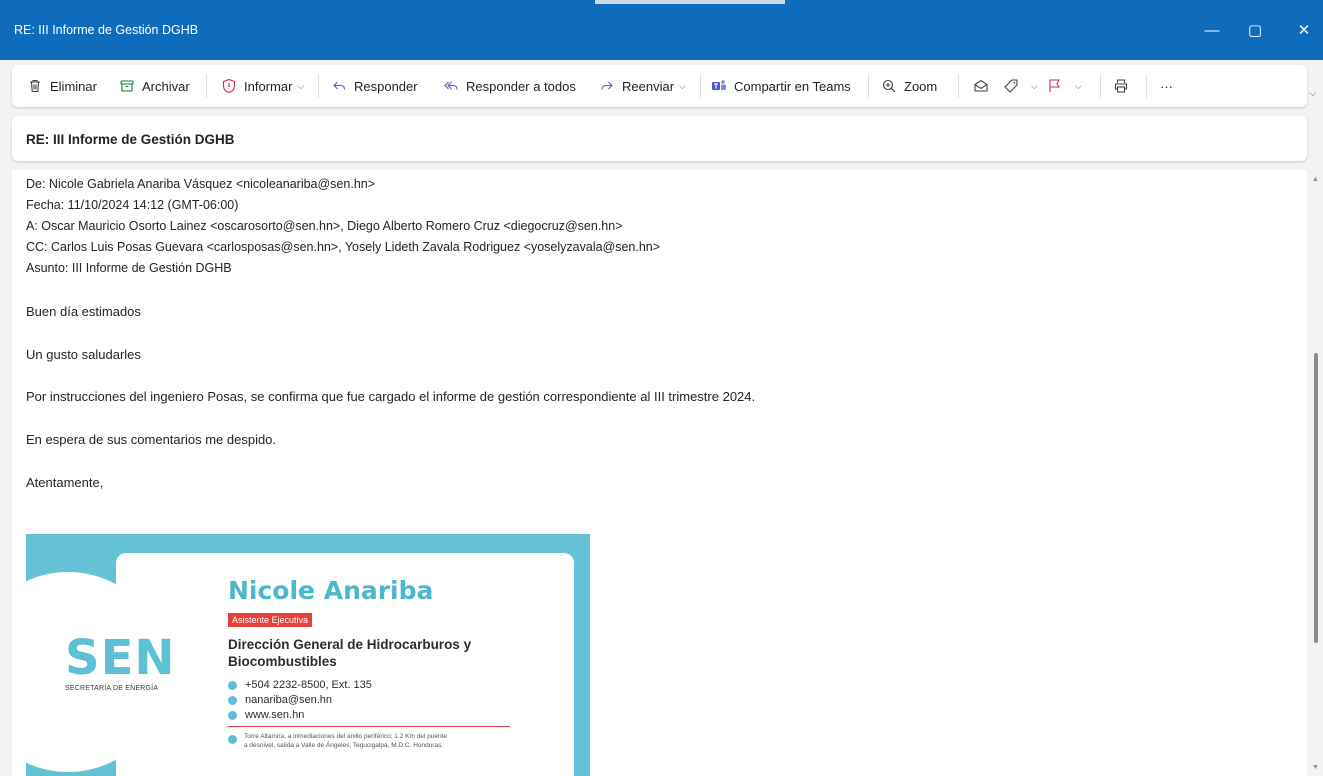  I want to click on close-button: ✕, so click(1304, 30).